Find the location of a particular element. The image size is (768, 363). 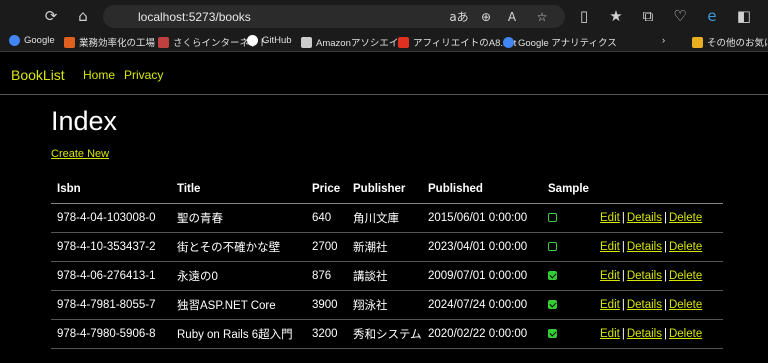

cell-publisher: 講談社 is located at coordinates (384, 276).